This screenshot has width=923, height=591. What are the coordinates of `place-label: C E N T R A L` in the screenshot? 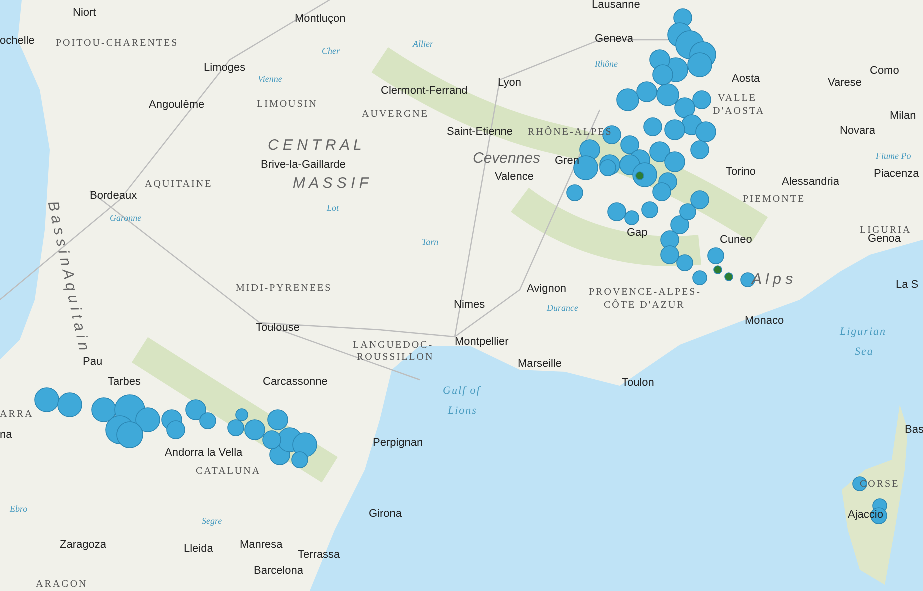 It's located at (315, 145).